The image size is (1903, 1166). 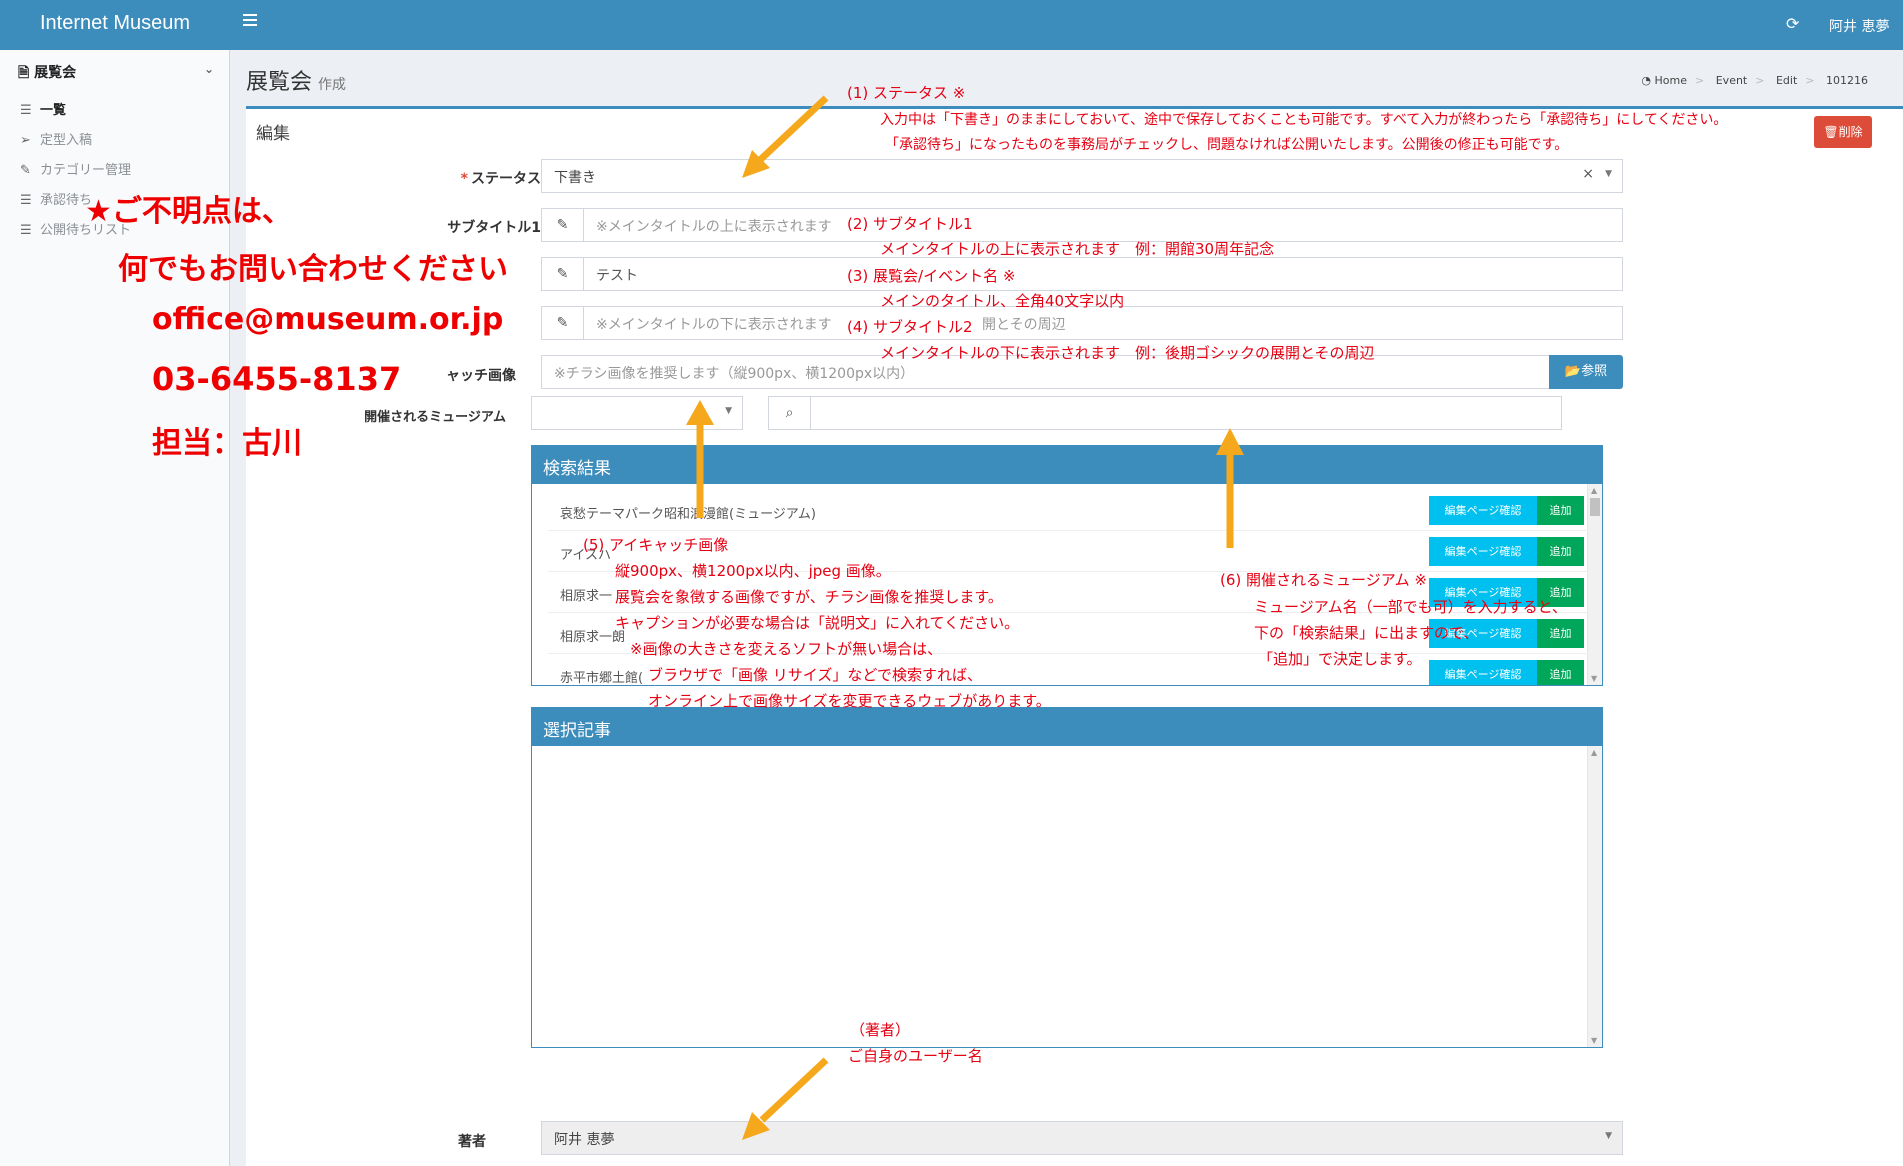 I want to click on annotation-museum-line3: 「追加」で決定します。, so click(x=1340, y=659).